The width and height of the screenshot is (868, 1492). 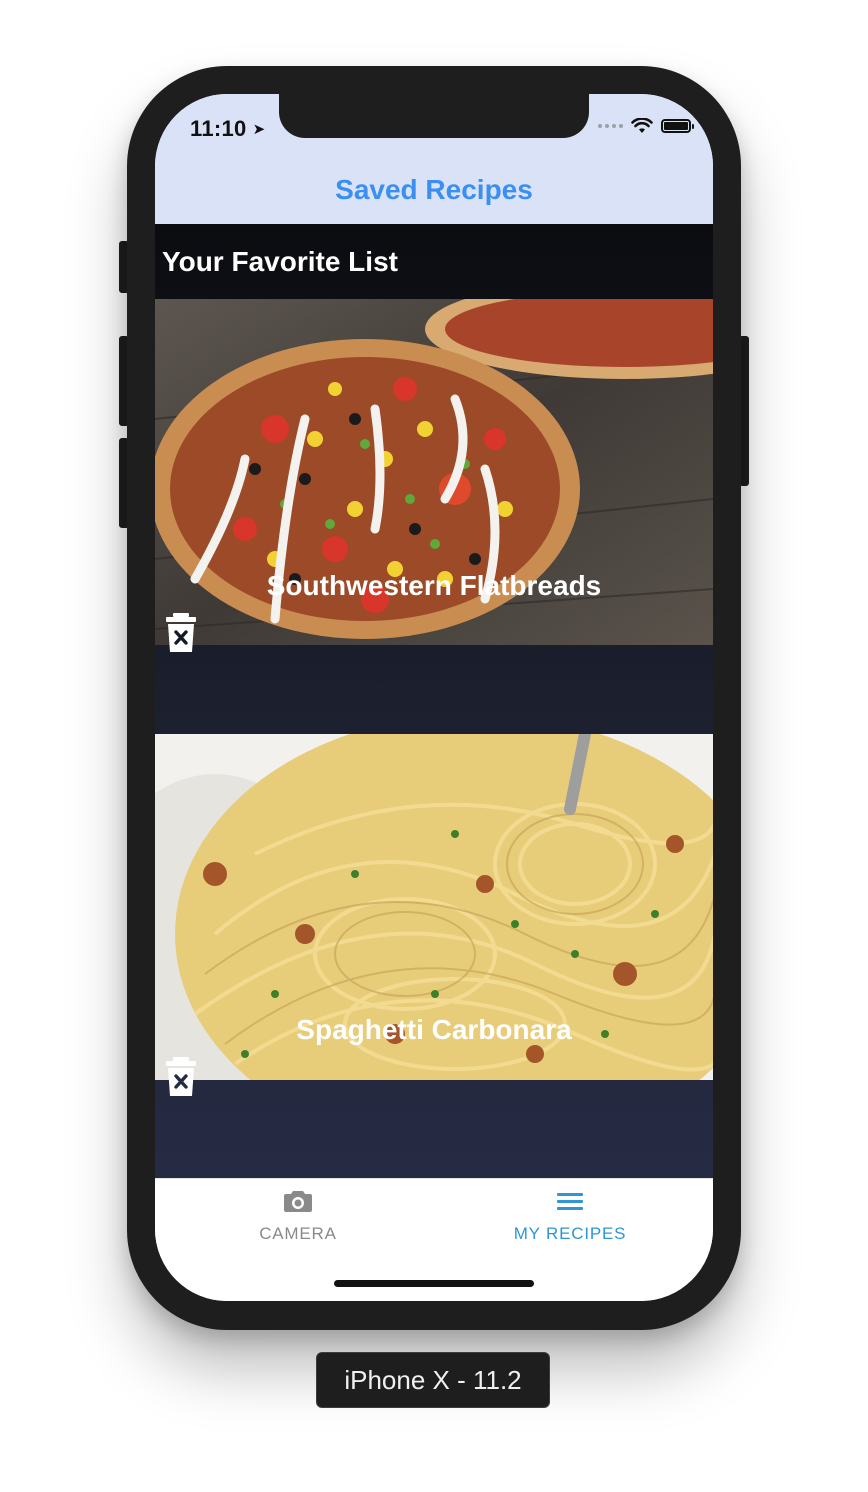 I want to click on signal-icon, so click(x=610, y=126).